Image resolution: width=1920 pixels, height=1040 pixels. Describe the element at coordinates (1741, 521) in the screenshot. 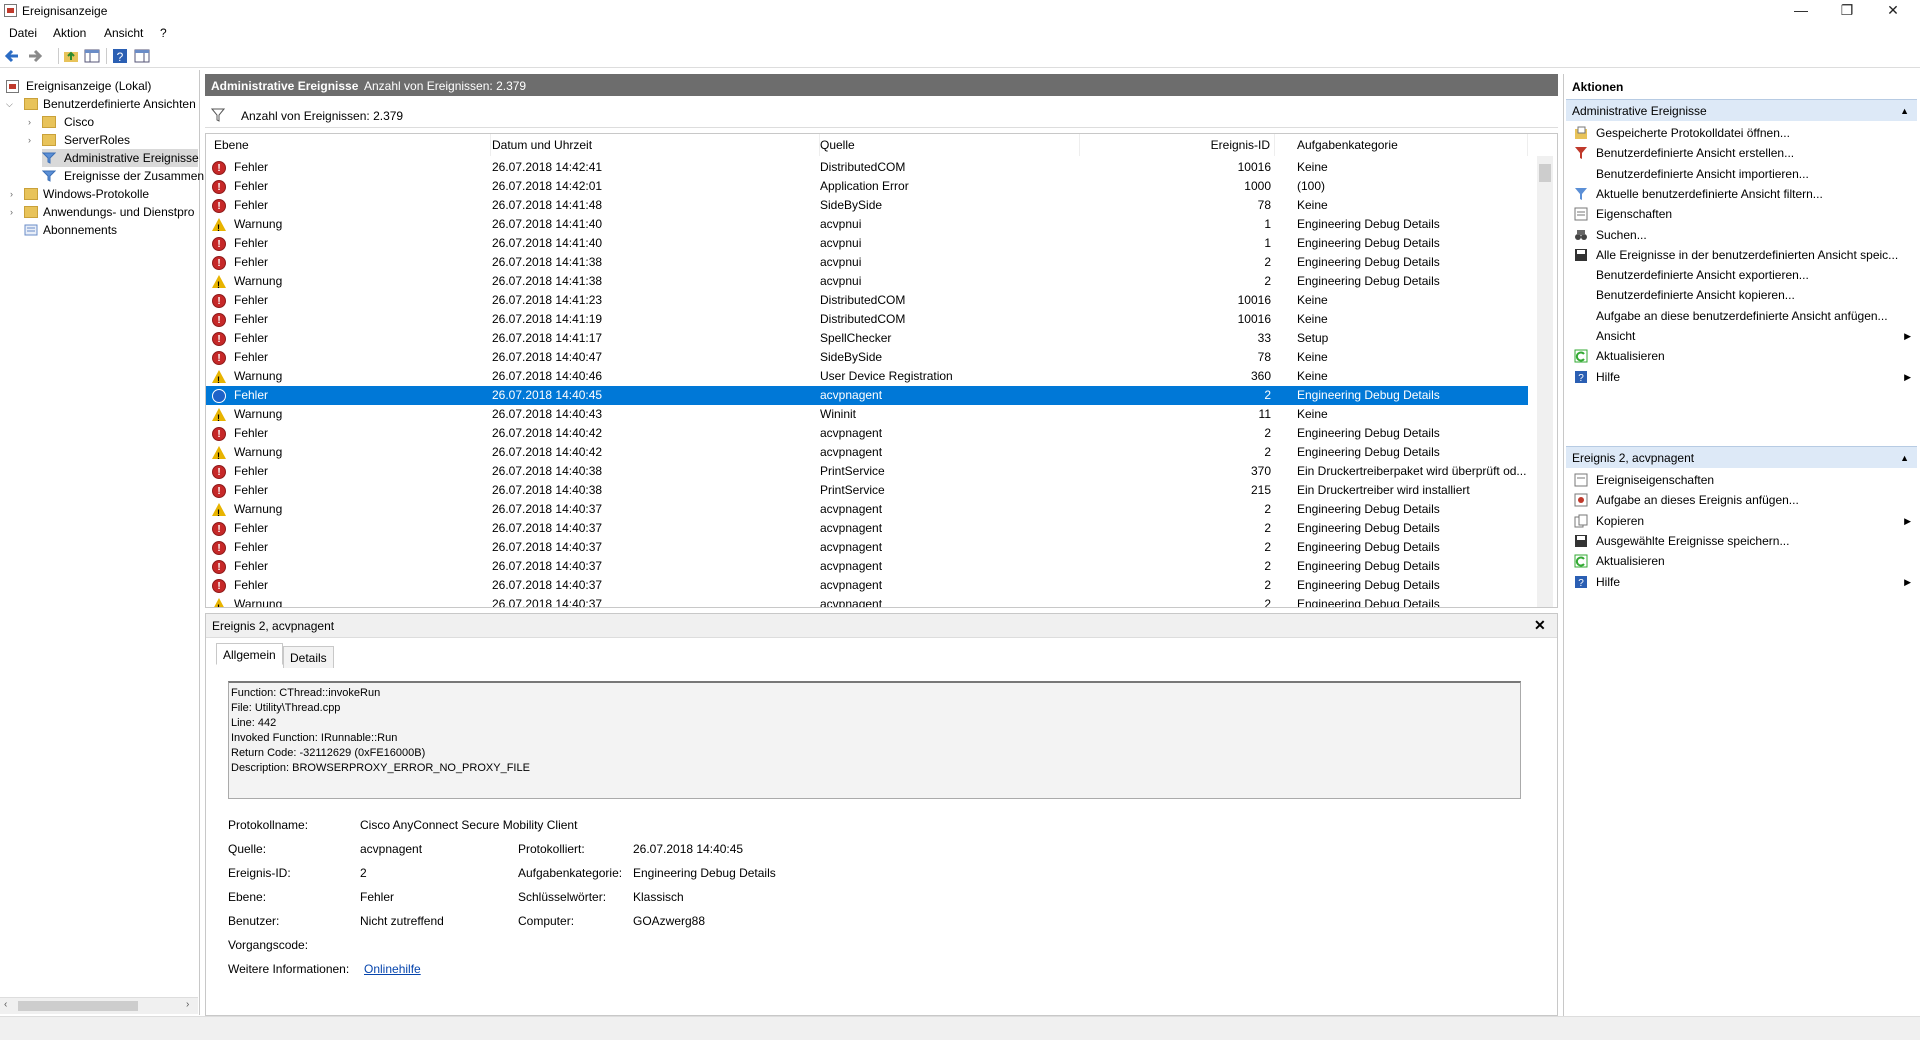

I see `action-item: Kopieren ▶` at that location.